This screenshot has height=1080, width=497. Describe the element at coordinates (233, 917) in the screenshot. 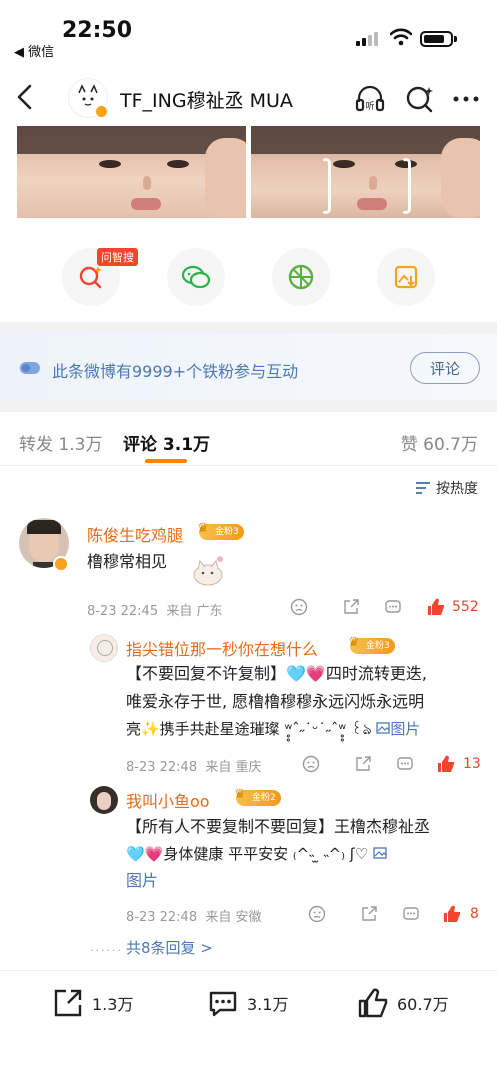

I see `reply-location: 来自 安徽` at that location.